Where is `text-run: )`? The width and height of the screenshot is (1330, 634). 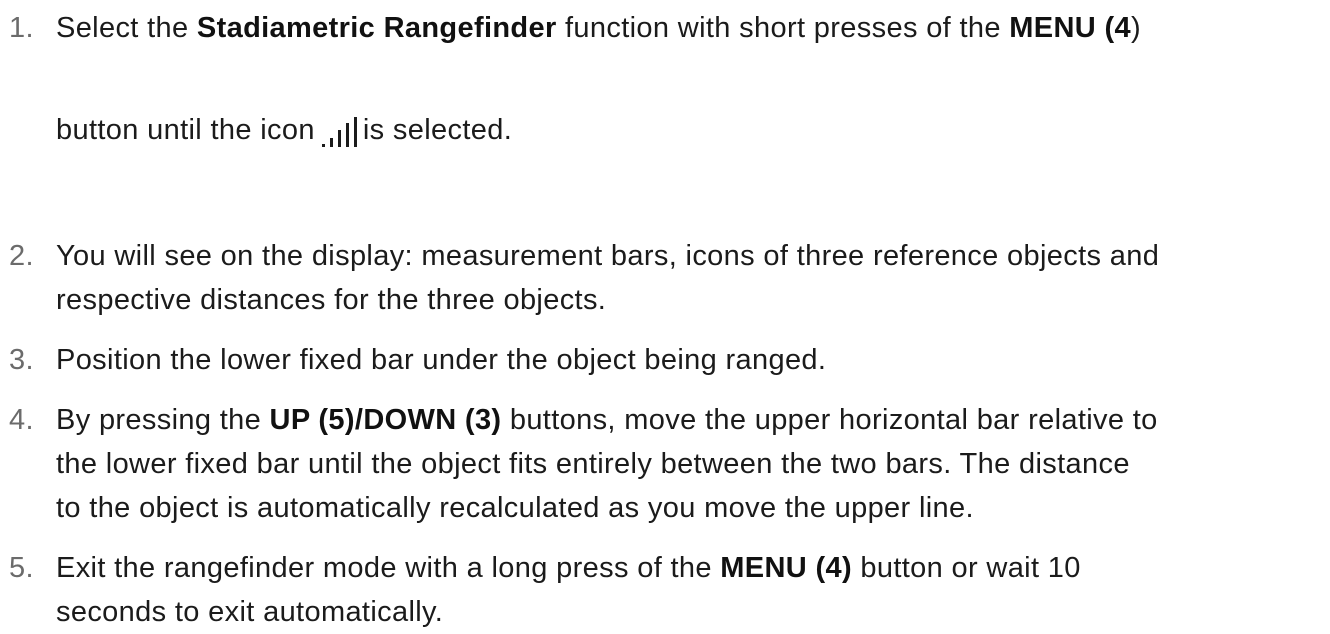
text-run: ) is located at coordinates (1135, 28).